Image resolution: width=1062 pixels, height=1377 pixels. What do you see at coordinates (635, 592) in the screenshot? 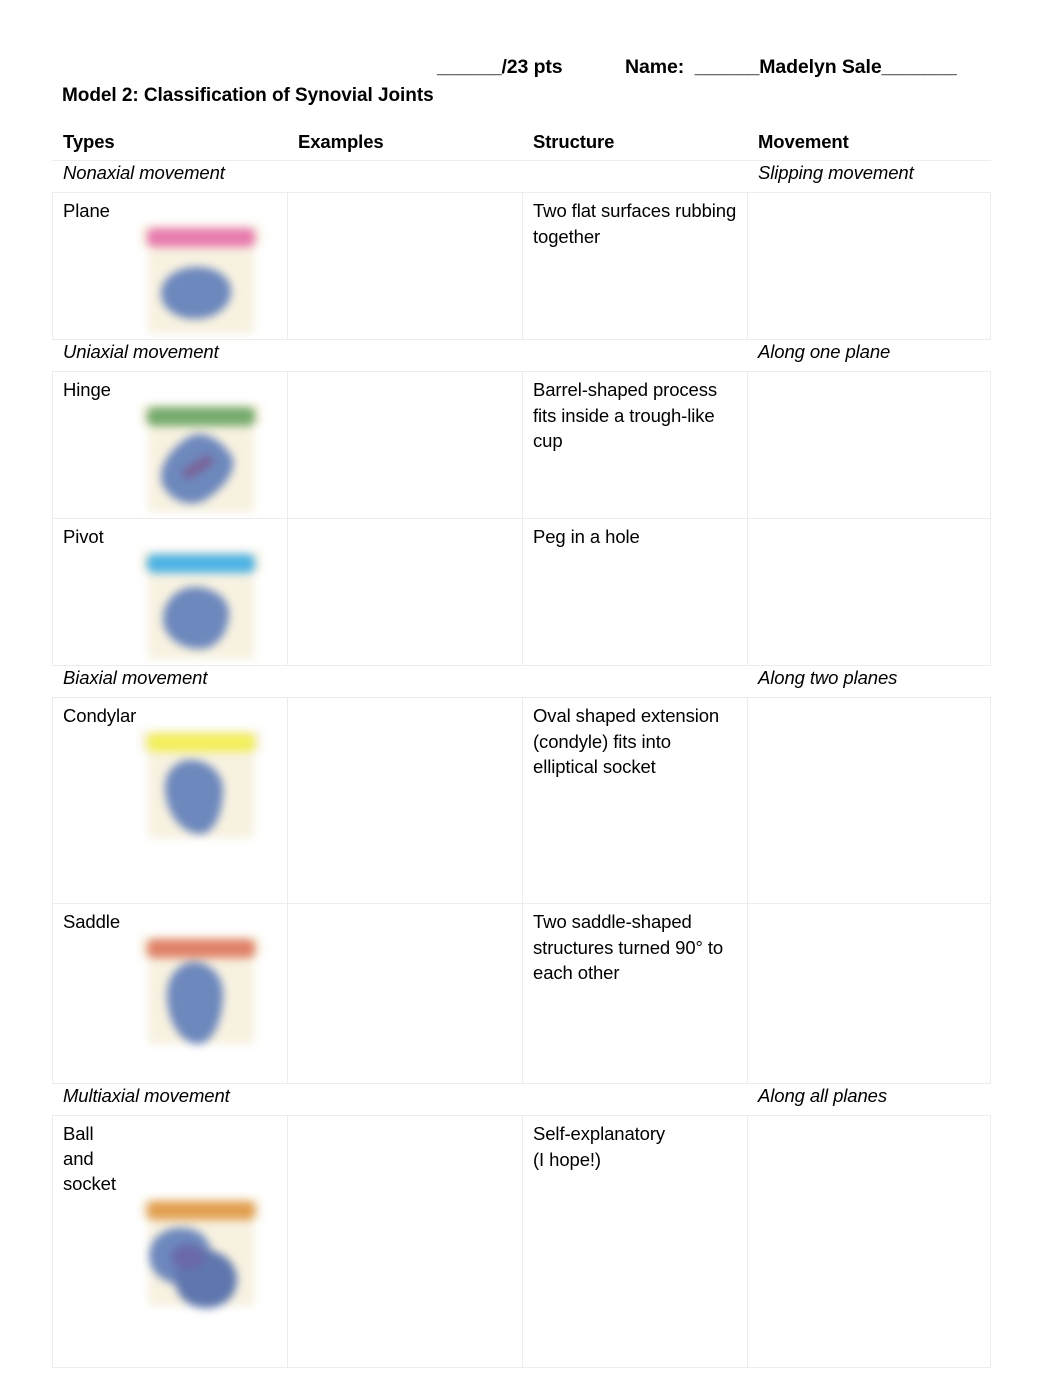
I see `structure-description-cell: Peg in a hole` at bounding box center [635, 592].